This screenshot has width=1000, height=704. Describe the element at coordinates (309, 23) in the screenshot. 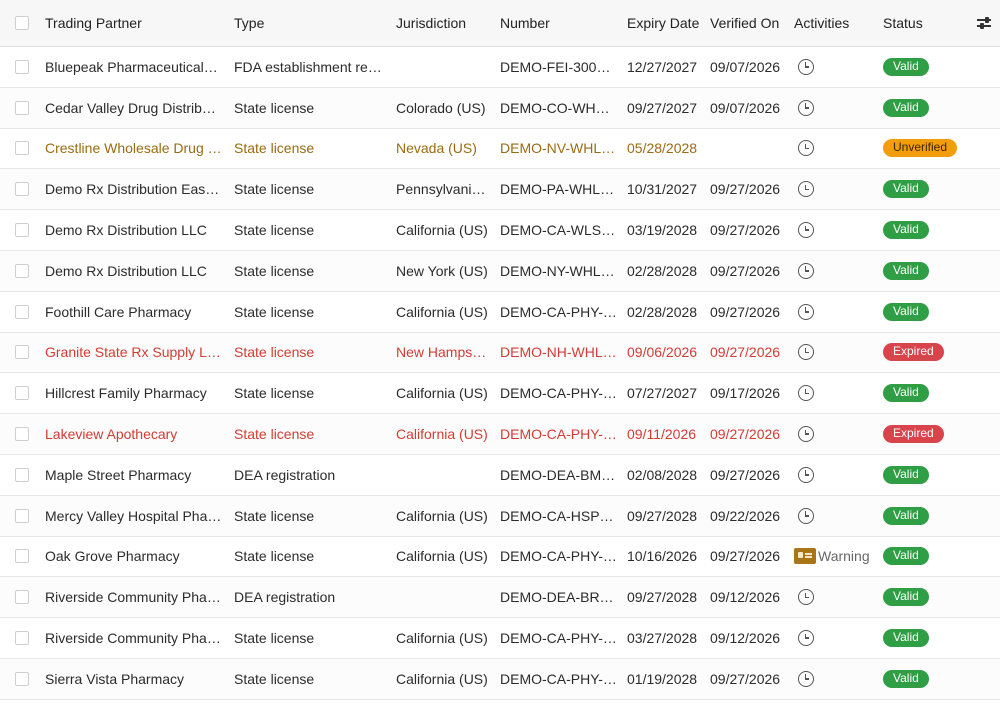

I see `column-header-type: Type` at that location.